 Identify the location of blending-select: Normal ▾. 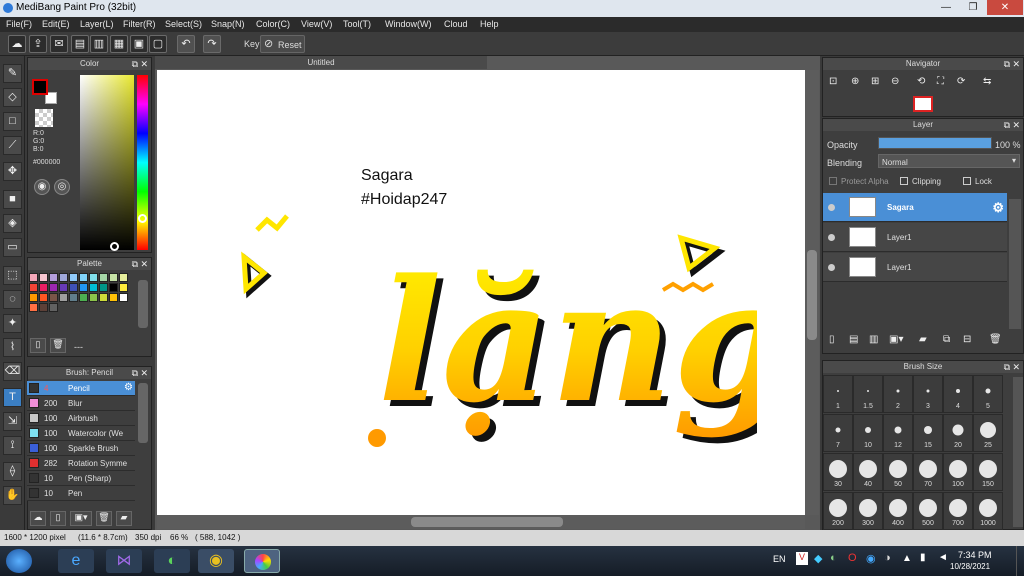
(949, 161).